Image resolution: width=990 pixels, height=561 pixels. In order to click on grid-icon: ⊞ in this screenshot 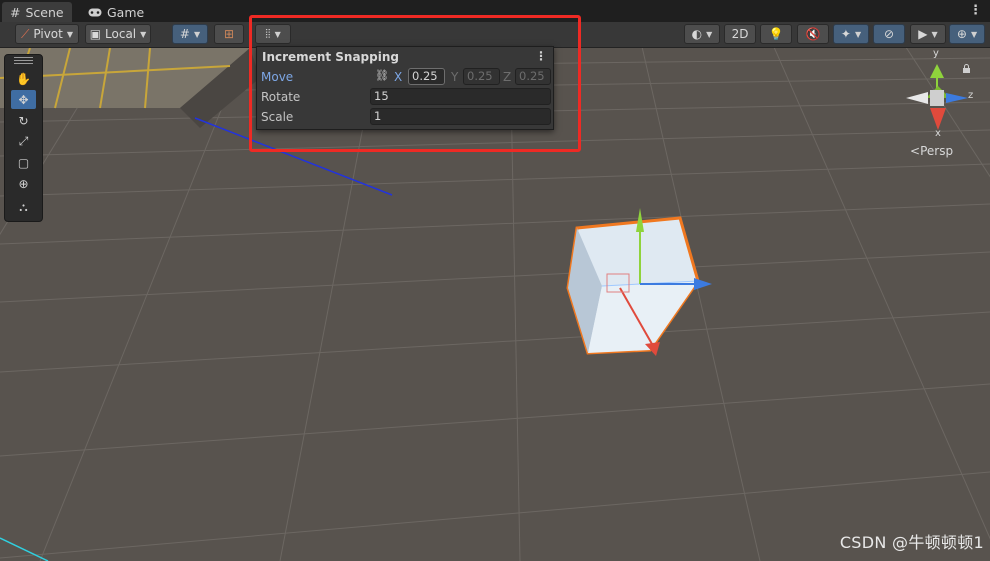, I will do `click(229, 34)`.